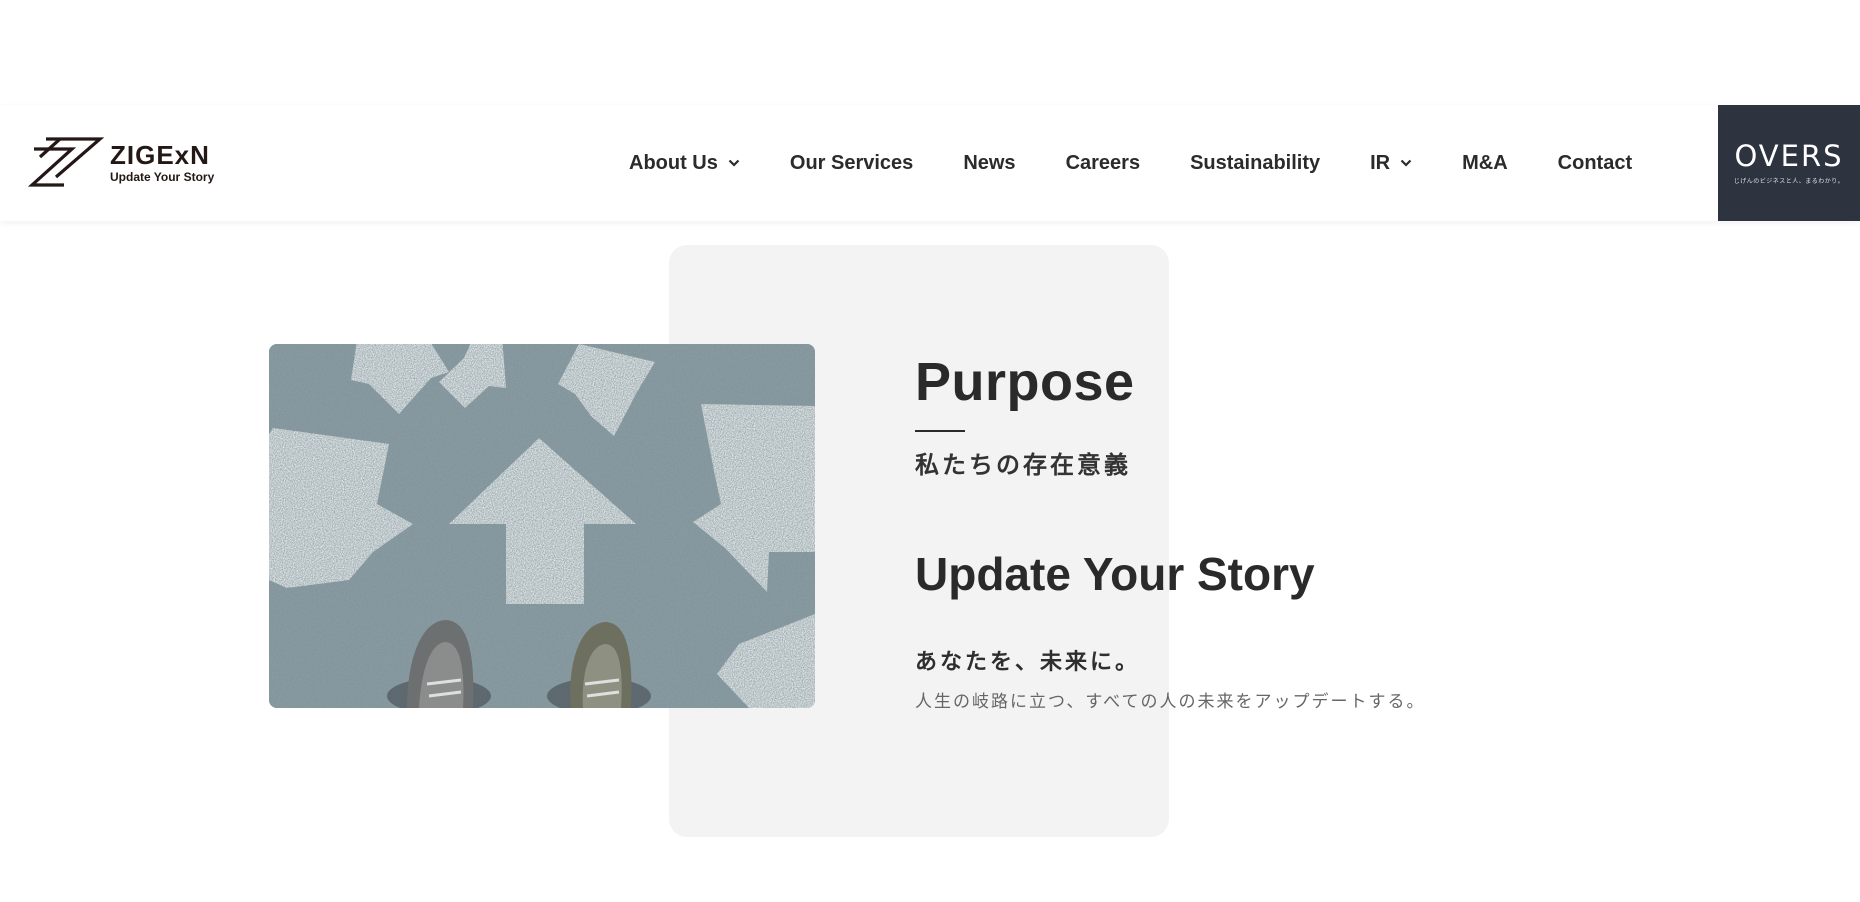 This screenshot has height=902, width=1860. I want to click on chalk-arrows-feet-image, so click(542, 526).